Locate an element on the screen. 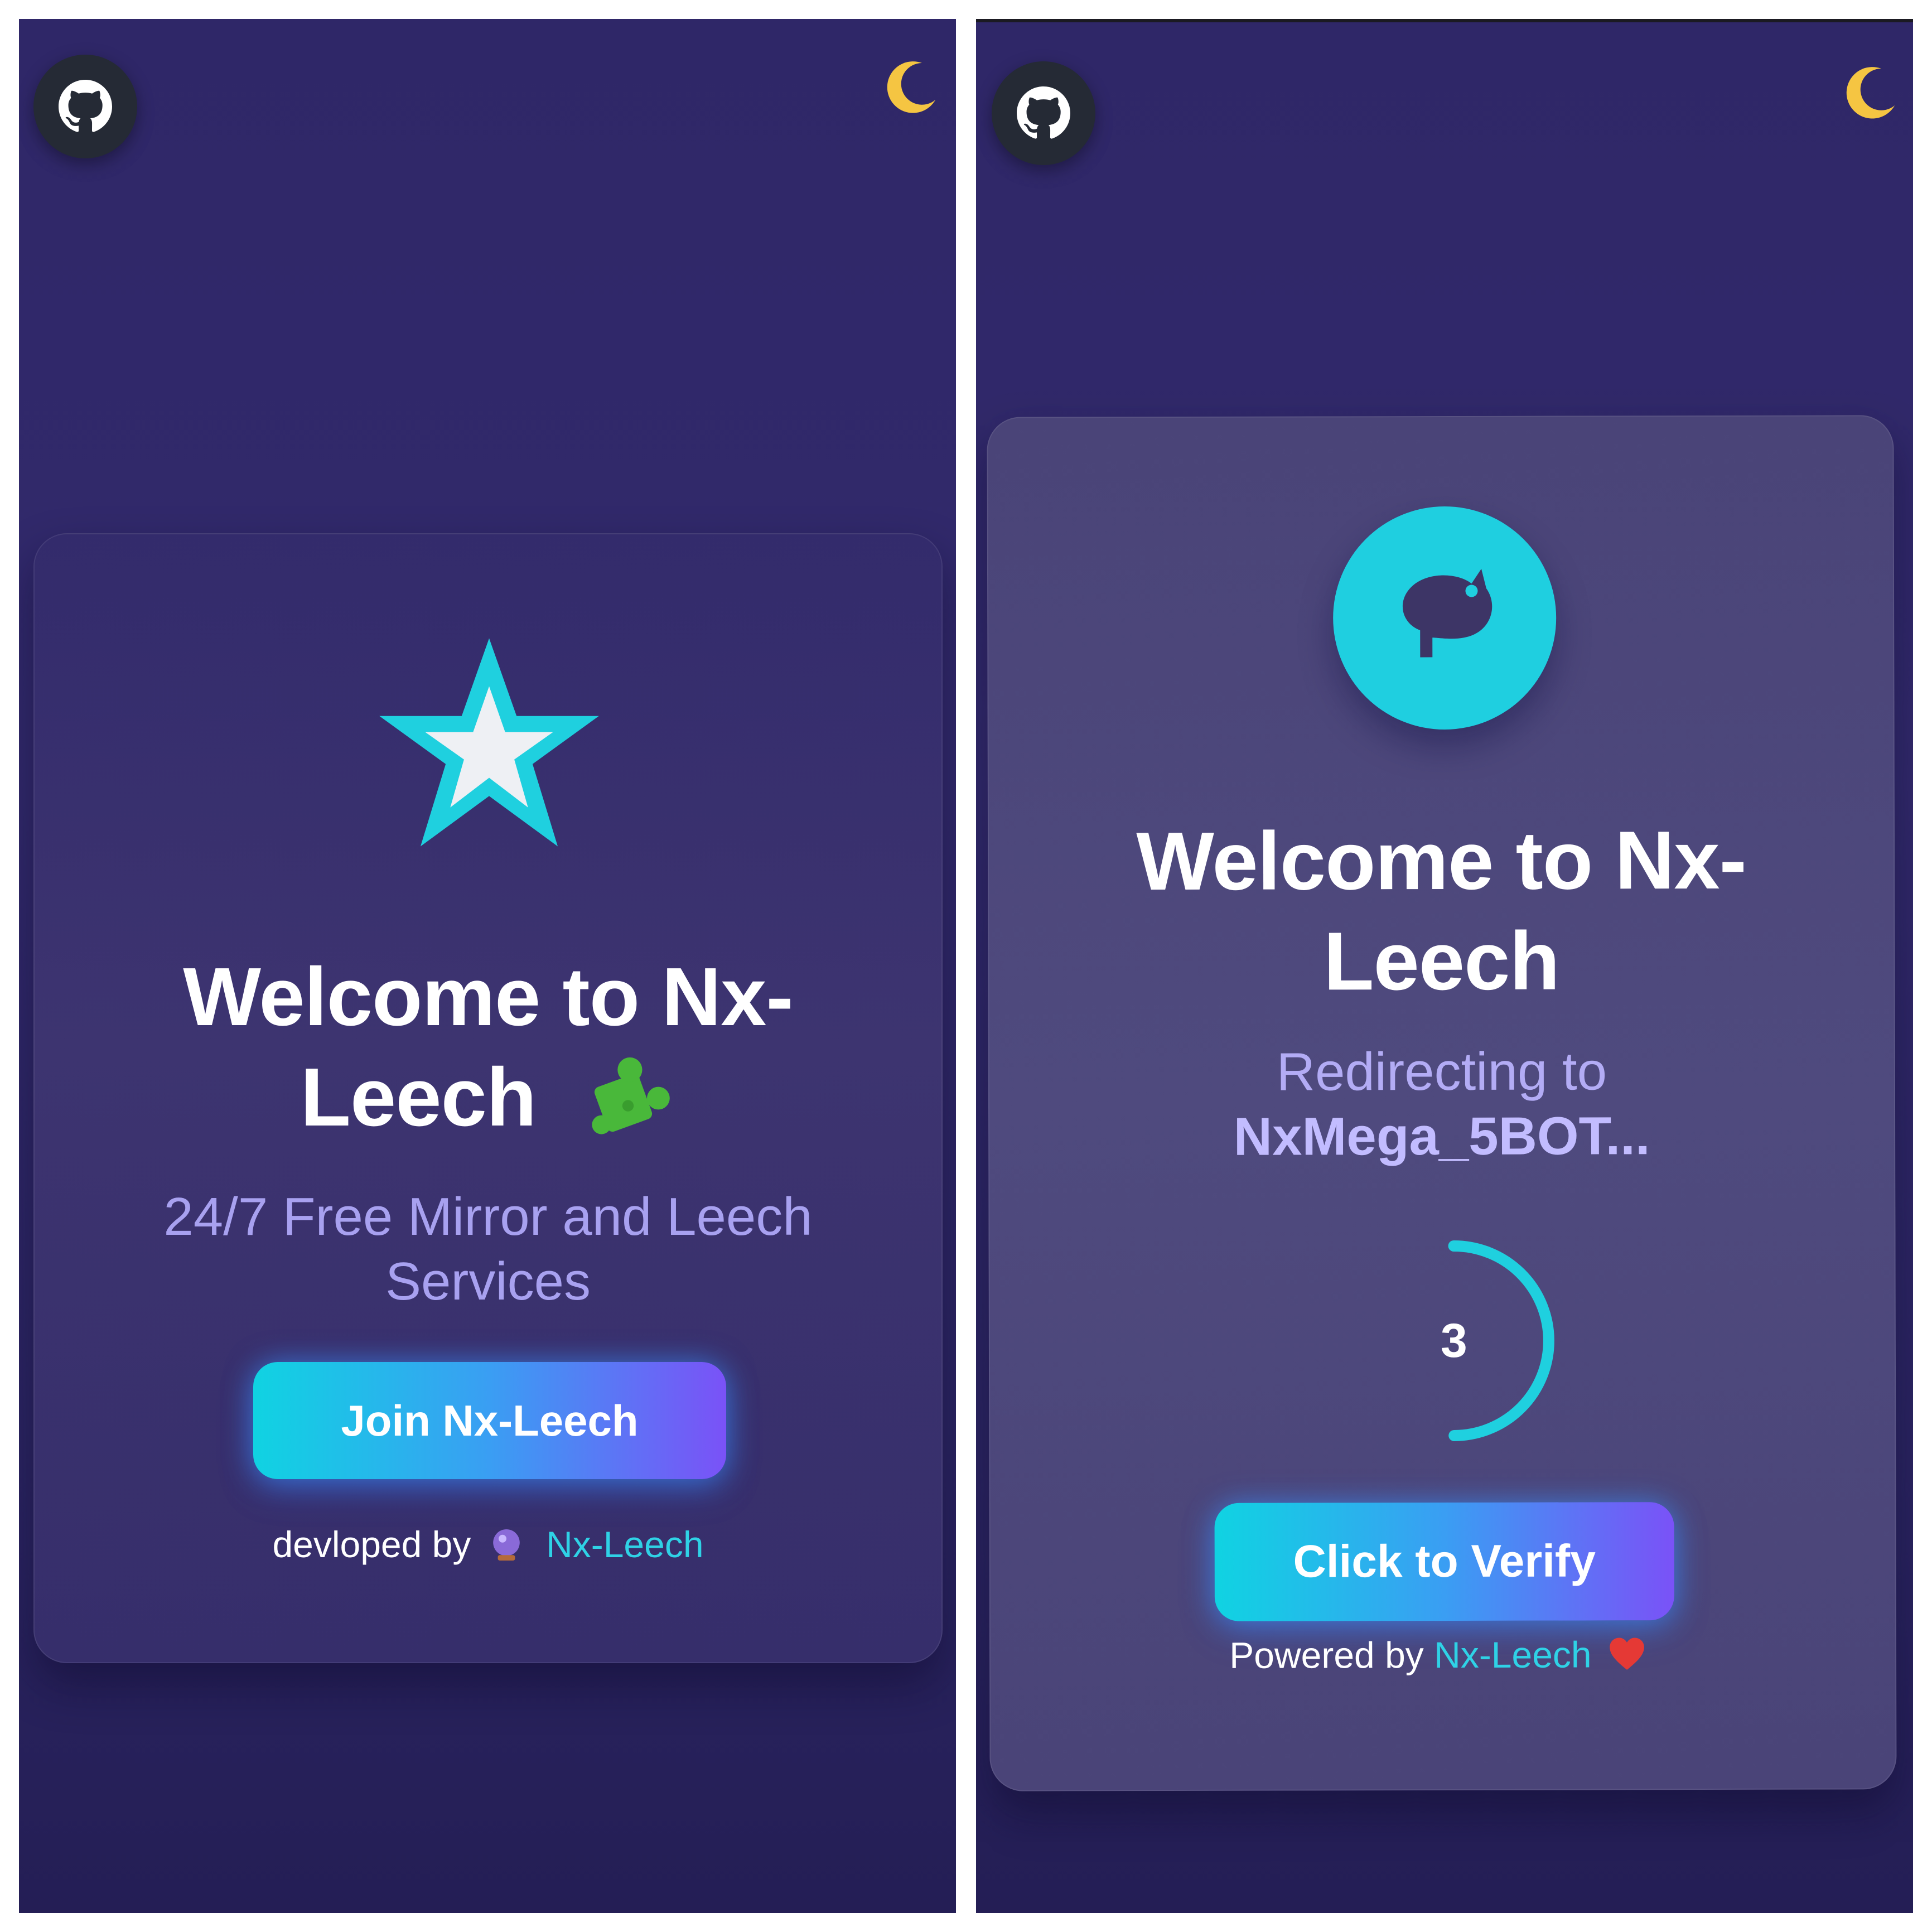 This screenshot has height=1932, width=1932. join-button: Join Nx-Leech is located at coordinates (489, 1420).